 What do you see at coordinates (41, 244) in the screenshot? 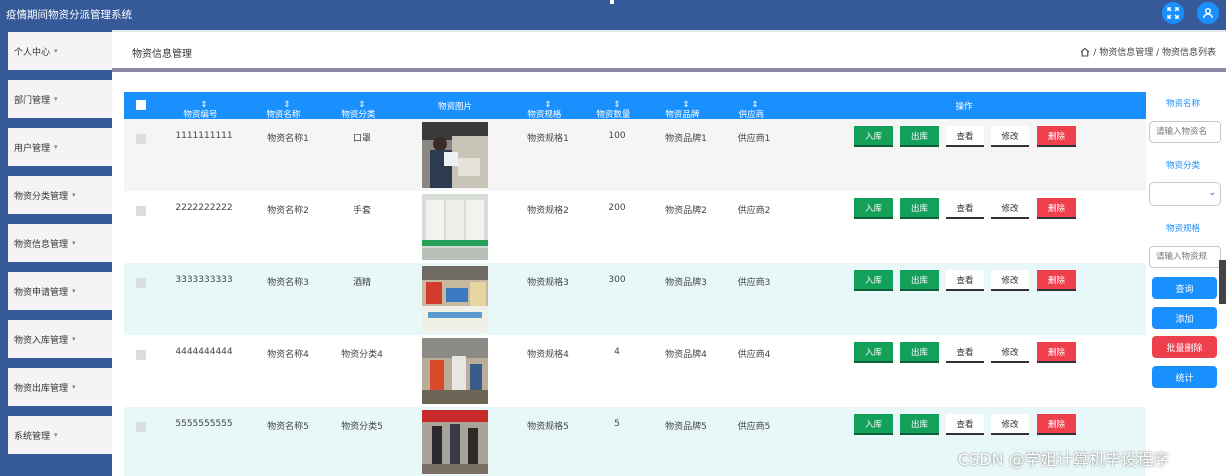
I see `sidebar-item-label: 物资信息管理` at bounding box center [41, 244].